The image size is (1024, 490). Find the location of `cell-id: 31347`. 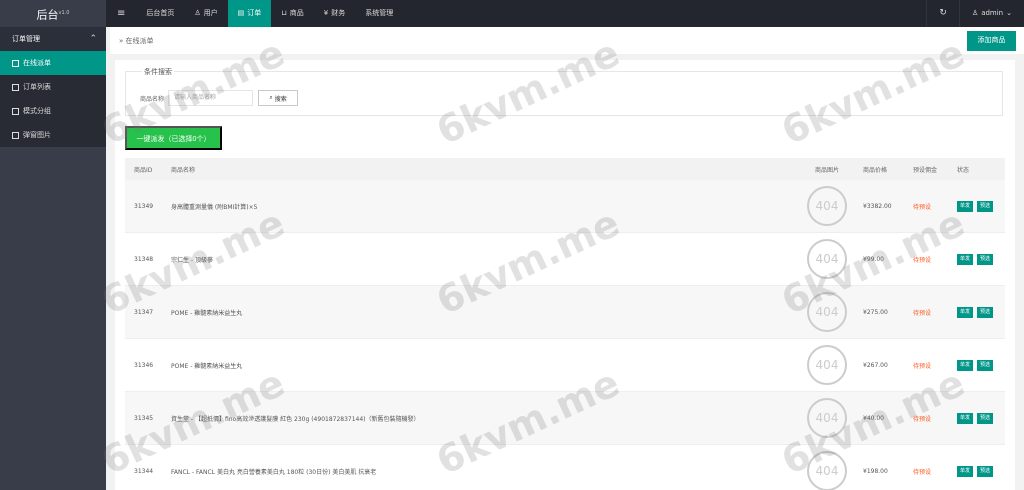

cell-id: 31347 is located at coordinates (144, 312).